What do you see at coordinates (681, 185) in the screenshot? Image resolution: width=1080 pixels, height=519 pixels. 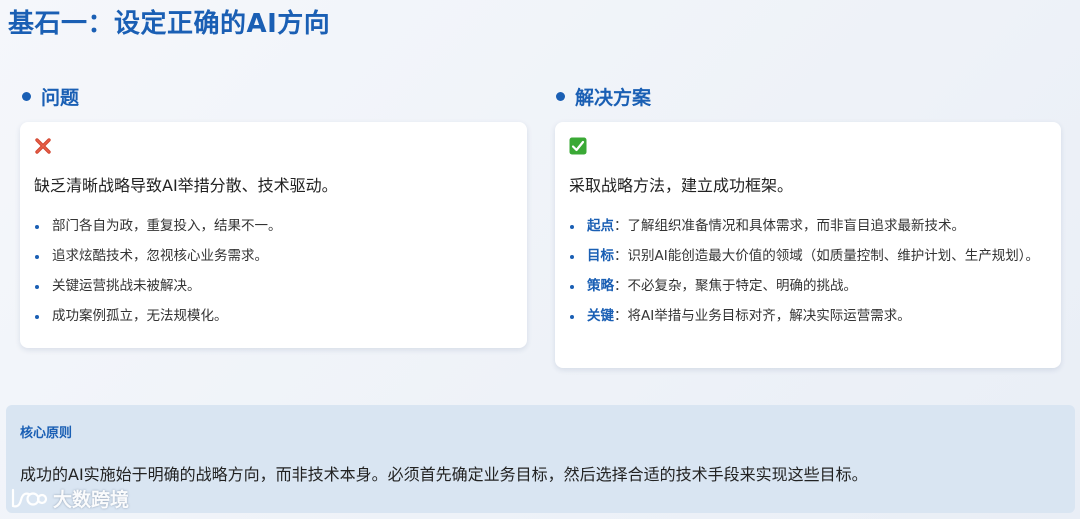 I see `solution-summary: 采取战略方法，建立成功框架。` at bounding box center [681, 185].